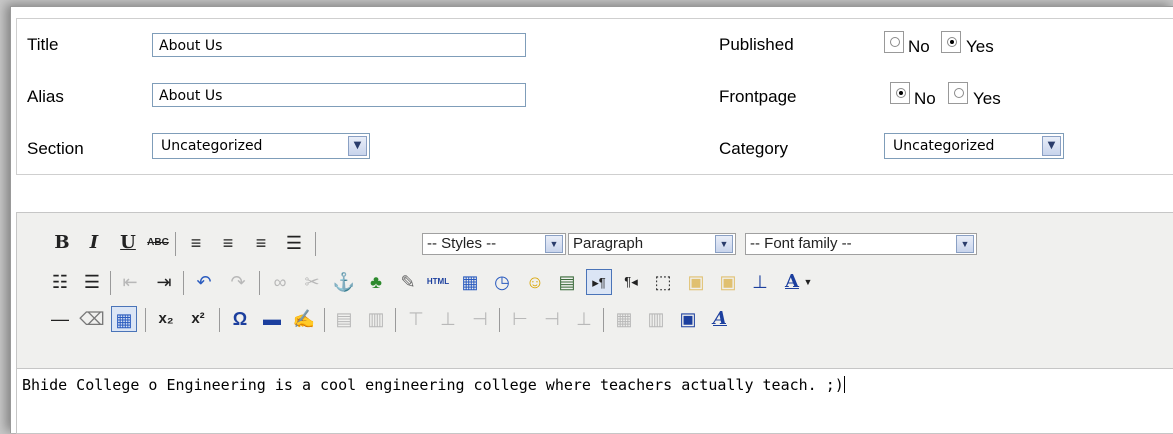 The height and width of the screenshot is (434, 1173). I want to click on section-select: Uncategorized ▼, so click(261, 146).